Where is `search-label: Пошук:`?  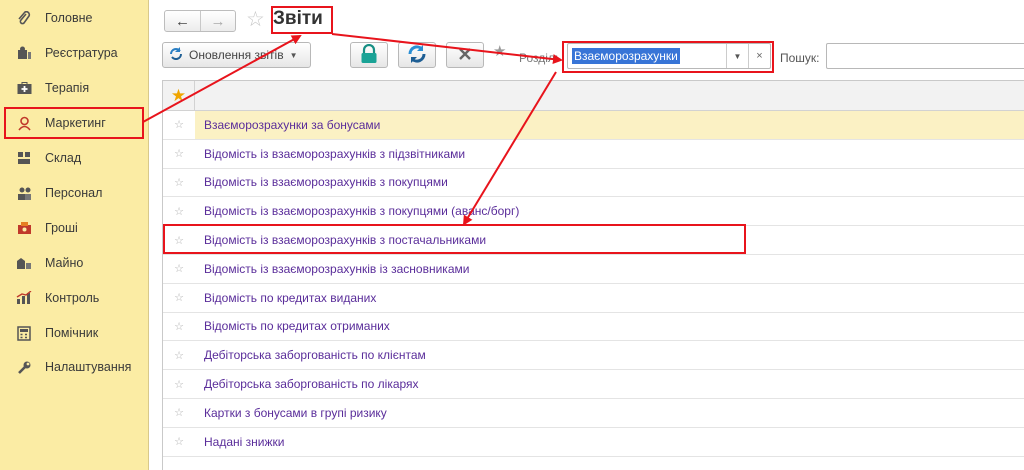
search-label: Пошук: is located at coordinates (800, 58).